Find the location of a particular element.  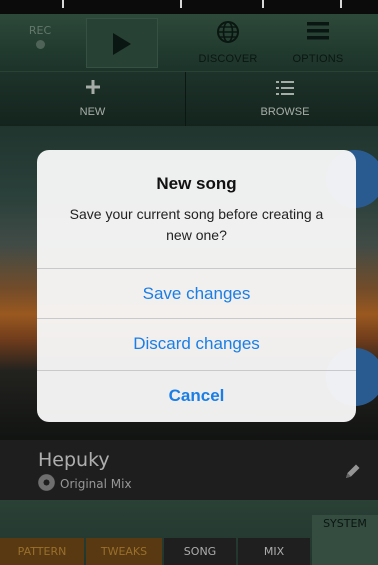

save-changes-button: Save changes is located at coordinates (196, 293).